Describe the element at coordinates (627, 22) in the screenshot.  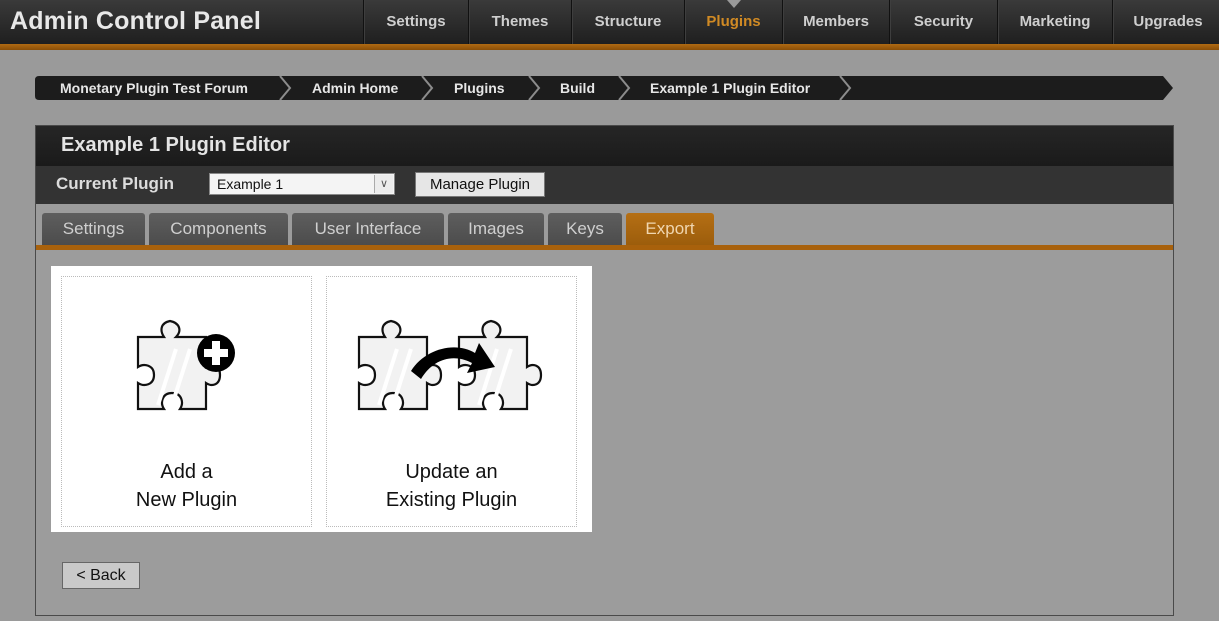
I see `nav-structure: Structure` at that location.